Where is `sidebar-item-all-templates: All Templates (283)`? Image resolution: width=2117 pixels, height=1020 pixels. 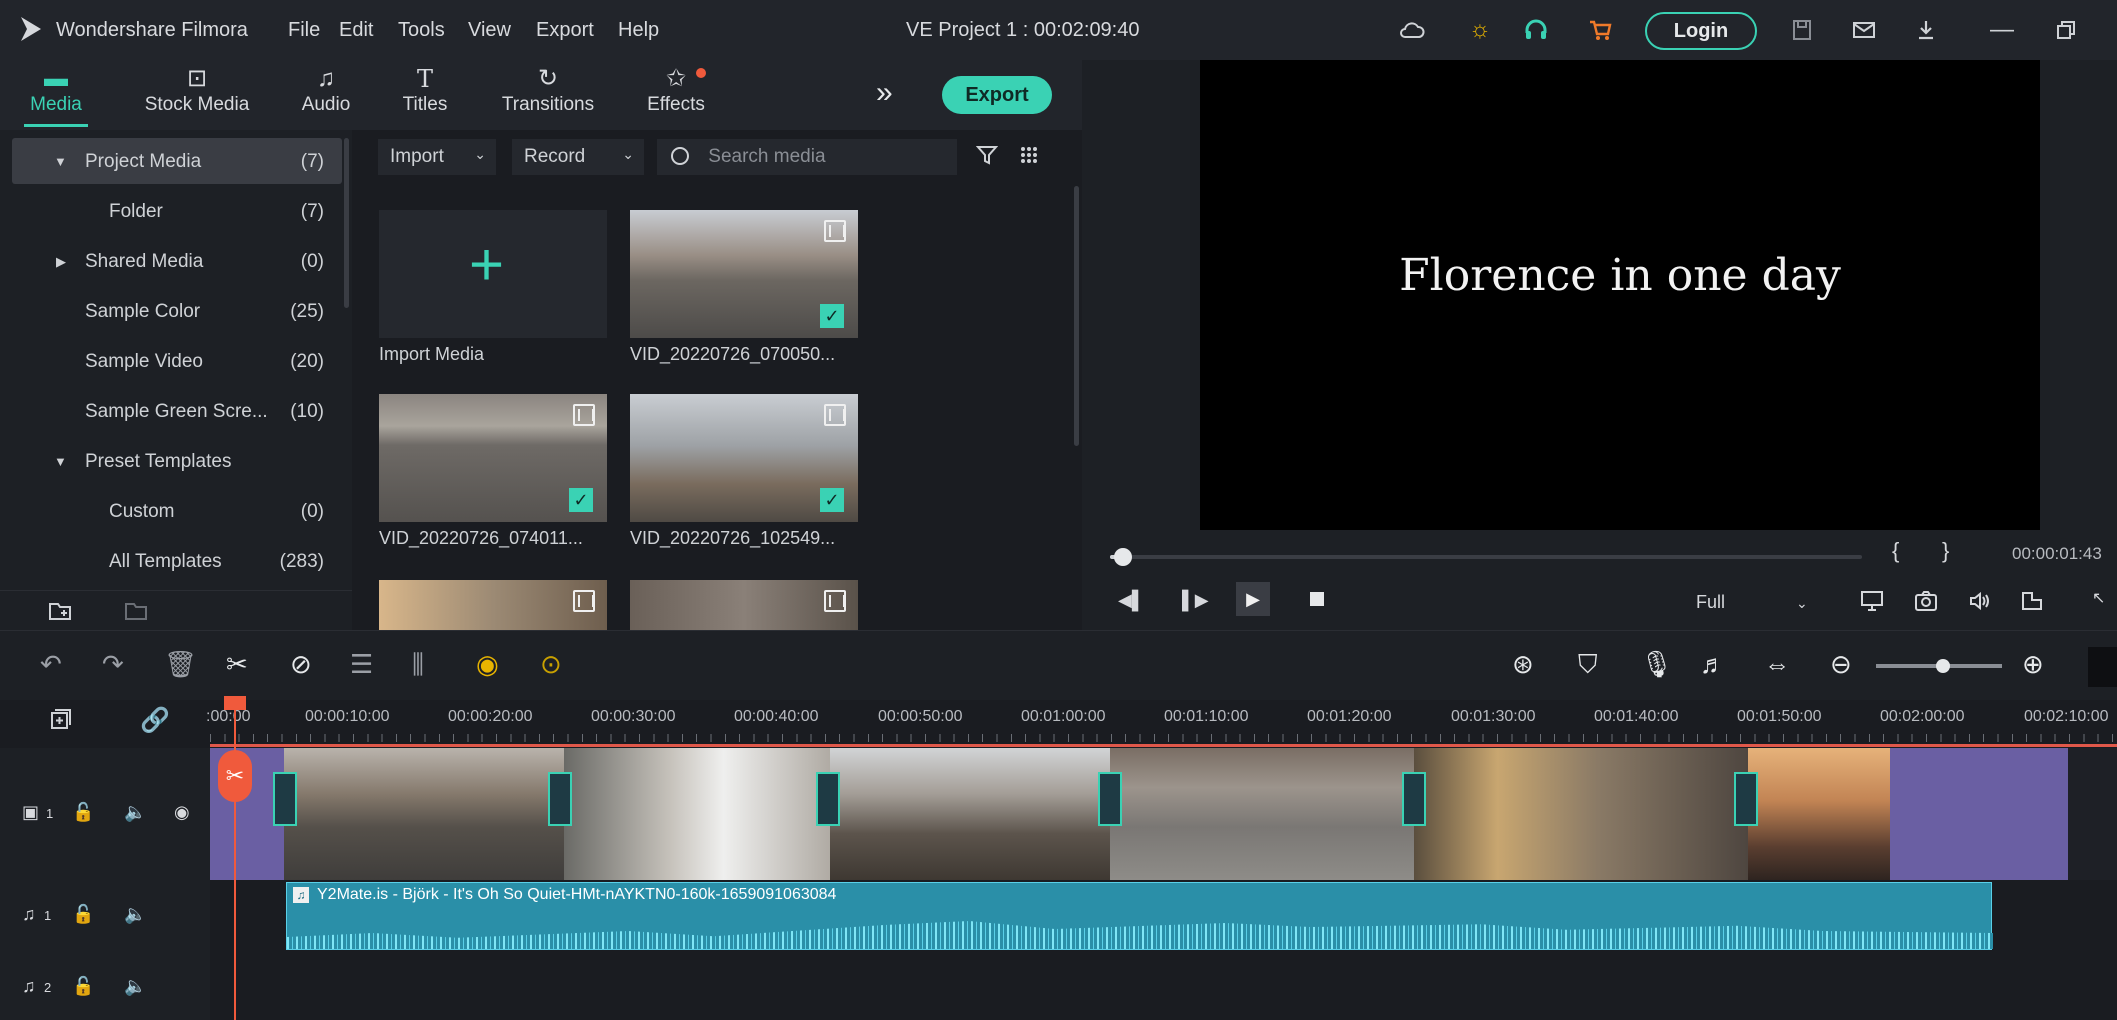 sidebar-item-all-templates: All Templates (283) is located at coordinates (177, 561).